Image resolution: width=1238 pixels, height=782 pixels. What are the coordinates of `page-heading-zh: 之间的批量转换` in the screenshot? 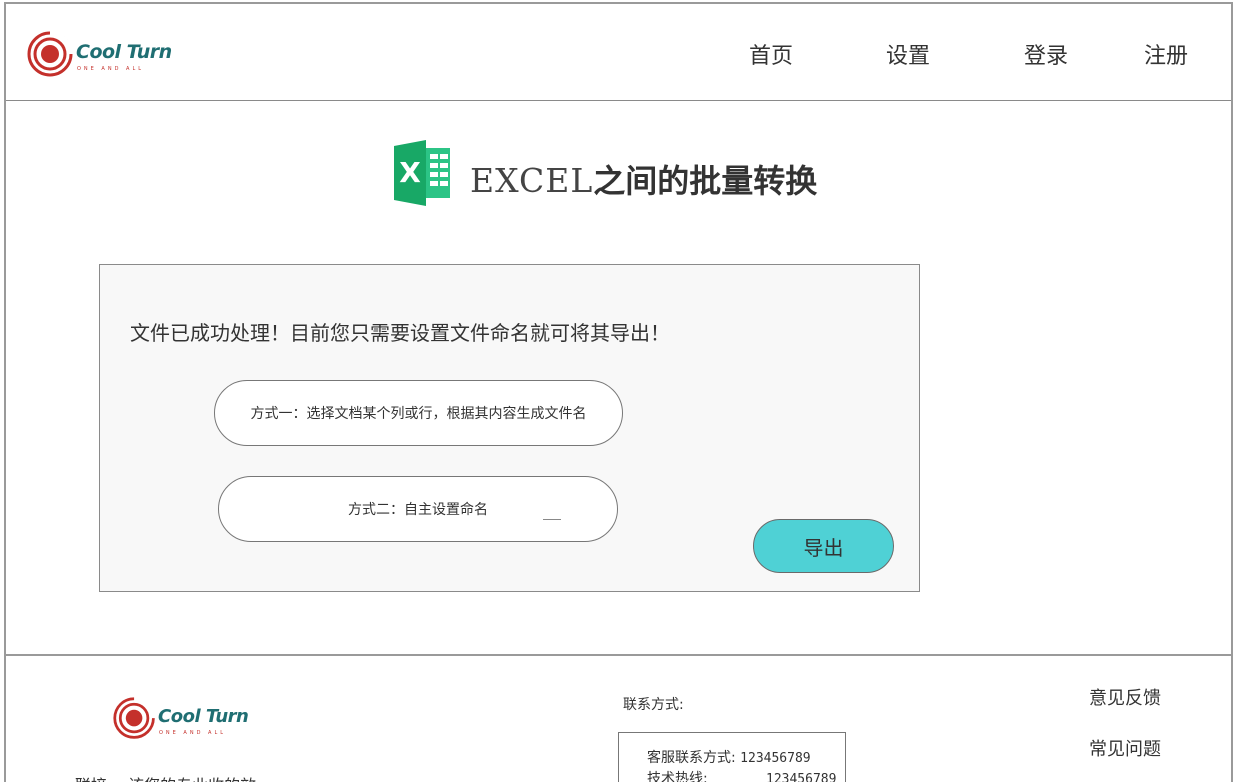 It's located at (705, 181).